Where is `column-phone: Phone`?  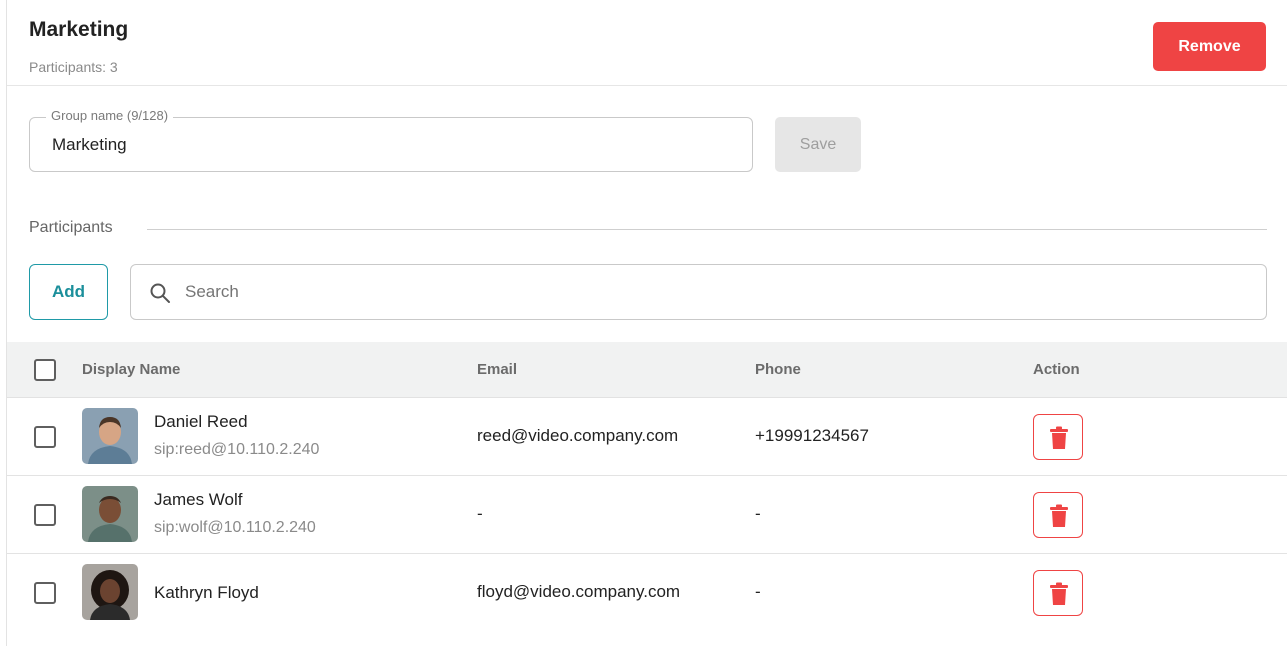 column-phone: Phone is located at coordinates (778, 369).